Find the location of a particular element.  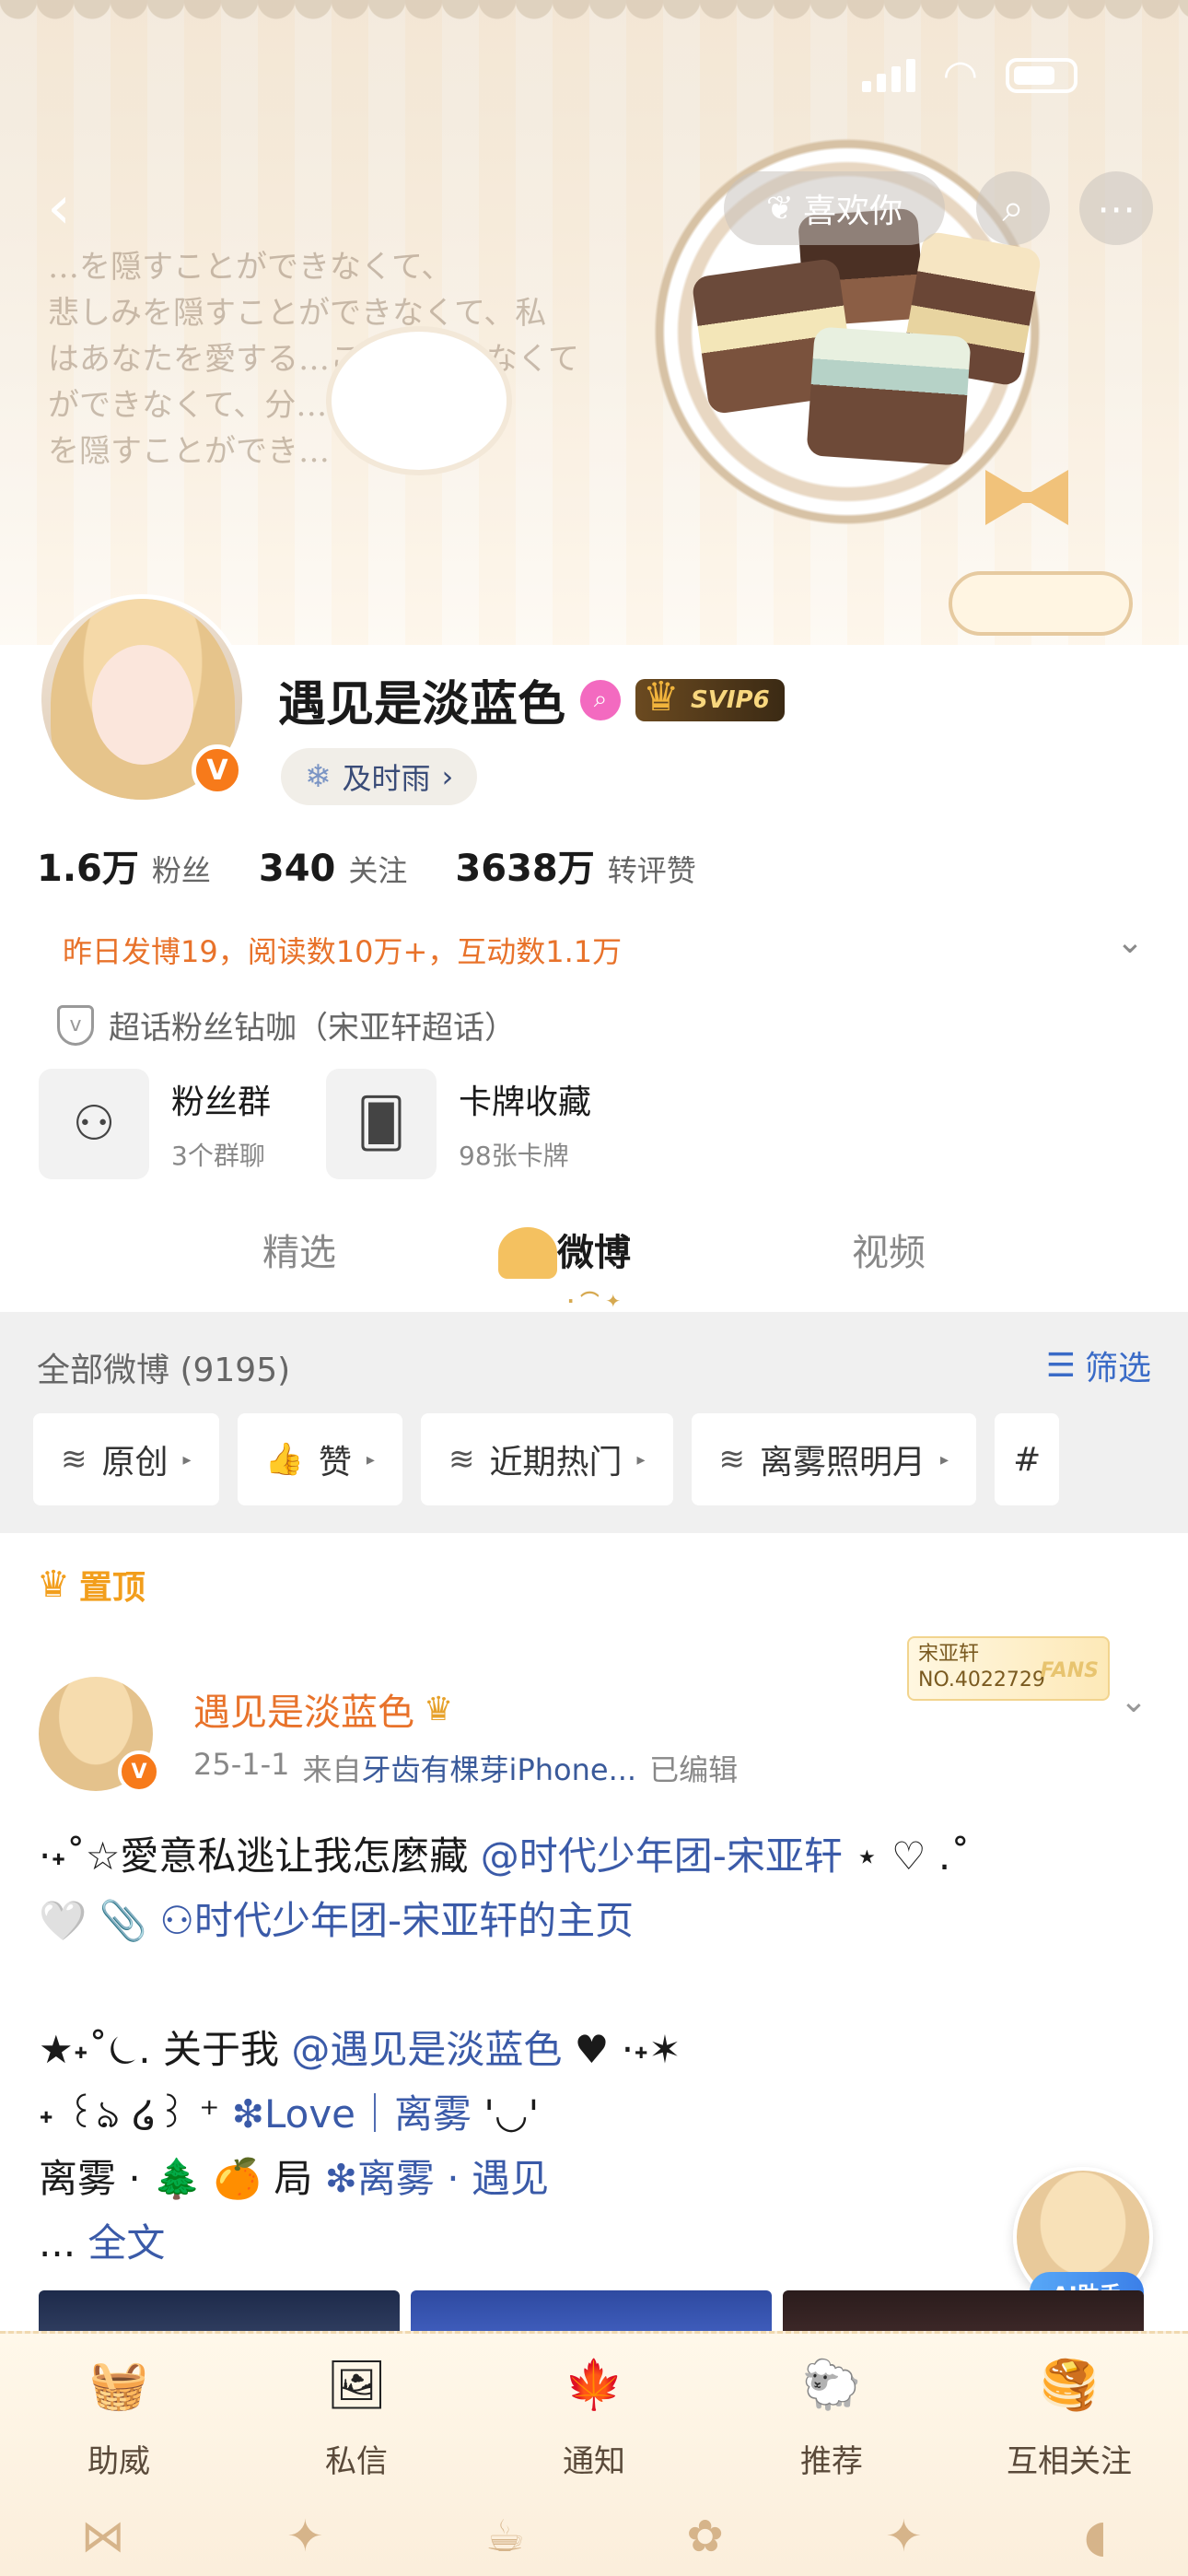

stat-number: 3638万 is located at coordinates (525, 869).